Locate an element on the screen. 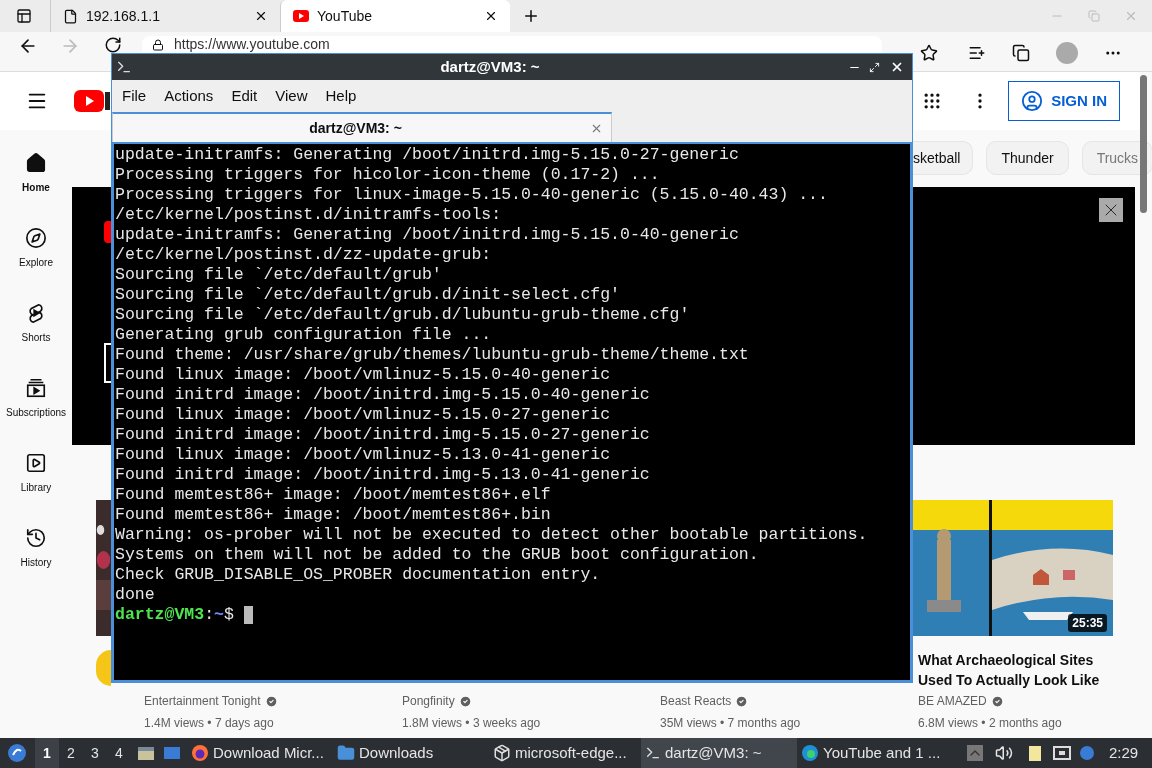 The height and width of the screenshot is (768, 1152). menu-item: Edit is located at coordinates (244, 96).